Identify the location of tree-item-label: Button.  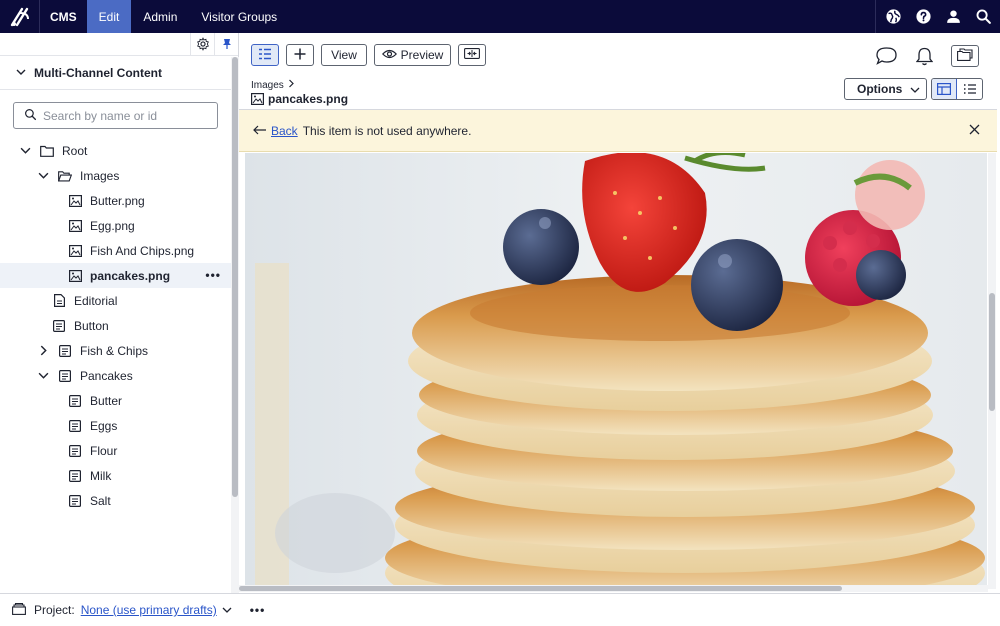
(91, 325).